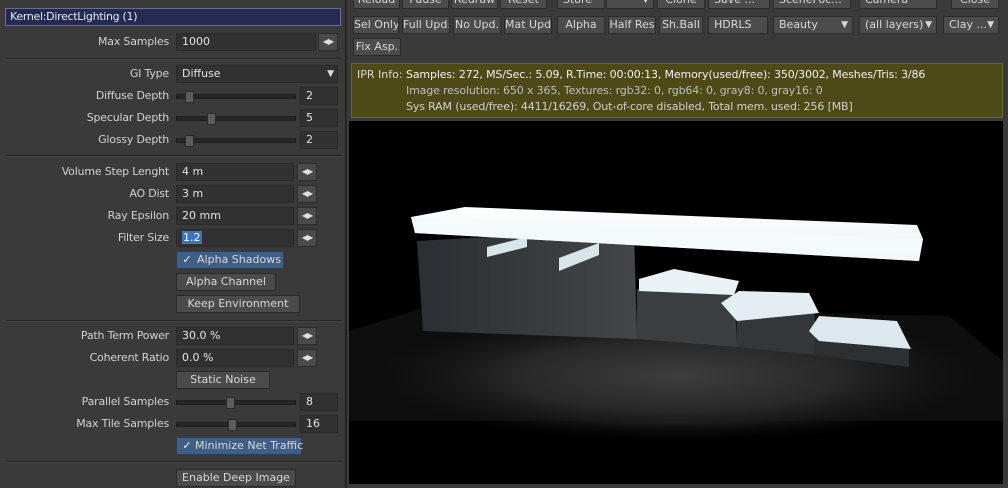  Describe the element at coordinates (681, 25) in the screenshot. I see `sh-ball-button: Sh.Ball` at that location.